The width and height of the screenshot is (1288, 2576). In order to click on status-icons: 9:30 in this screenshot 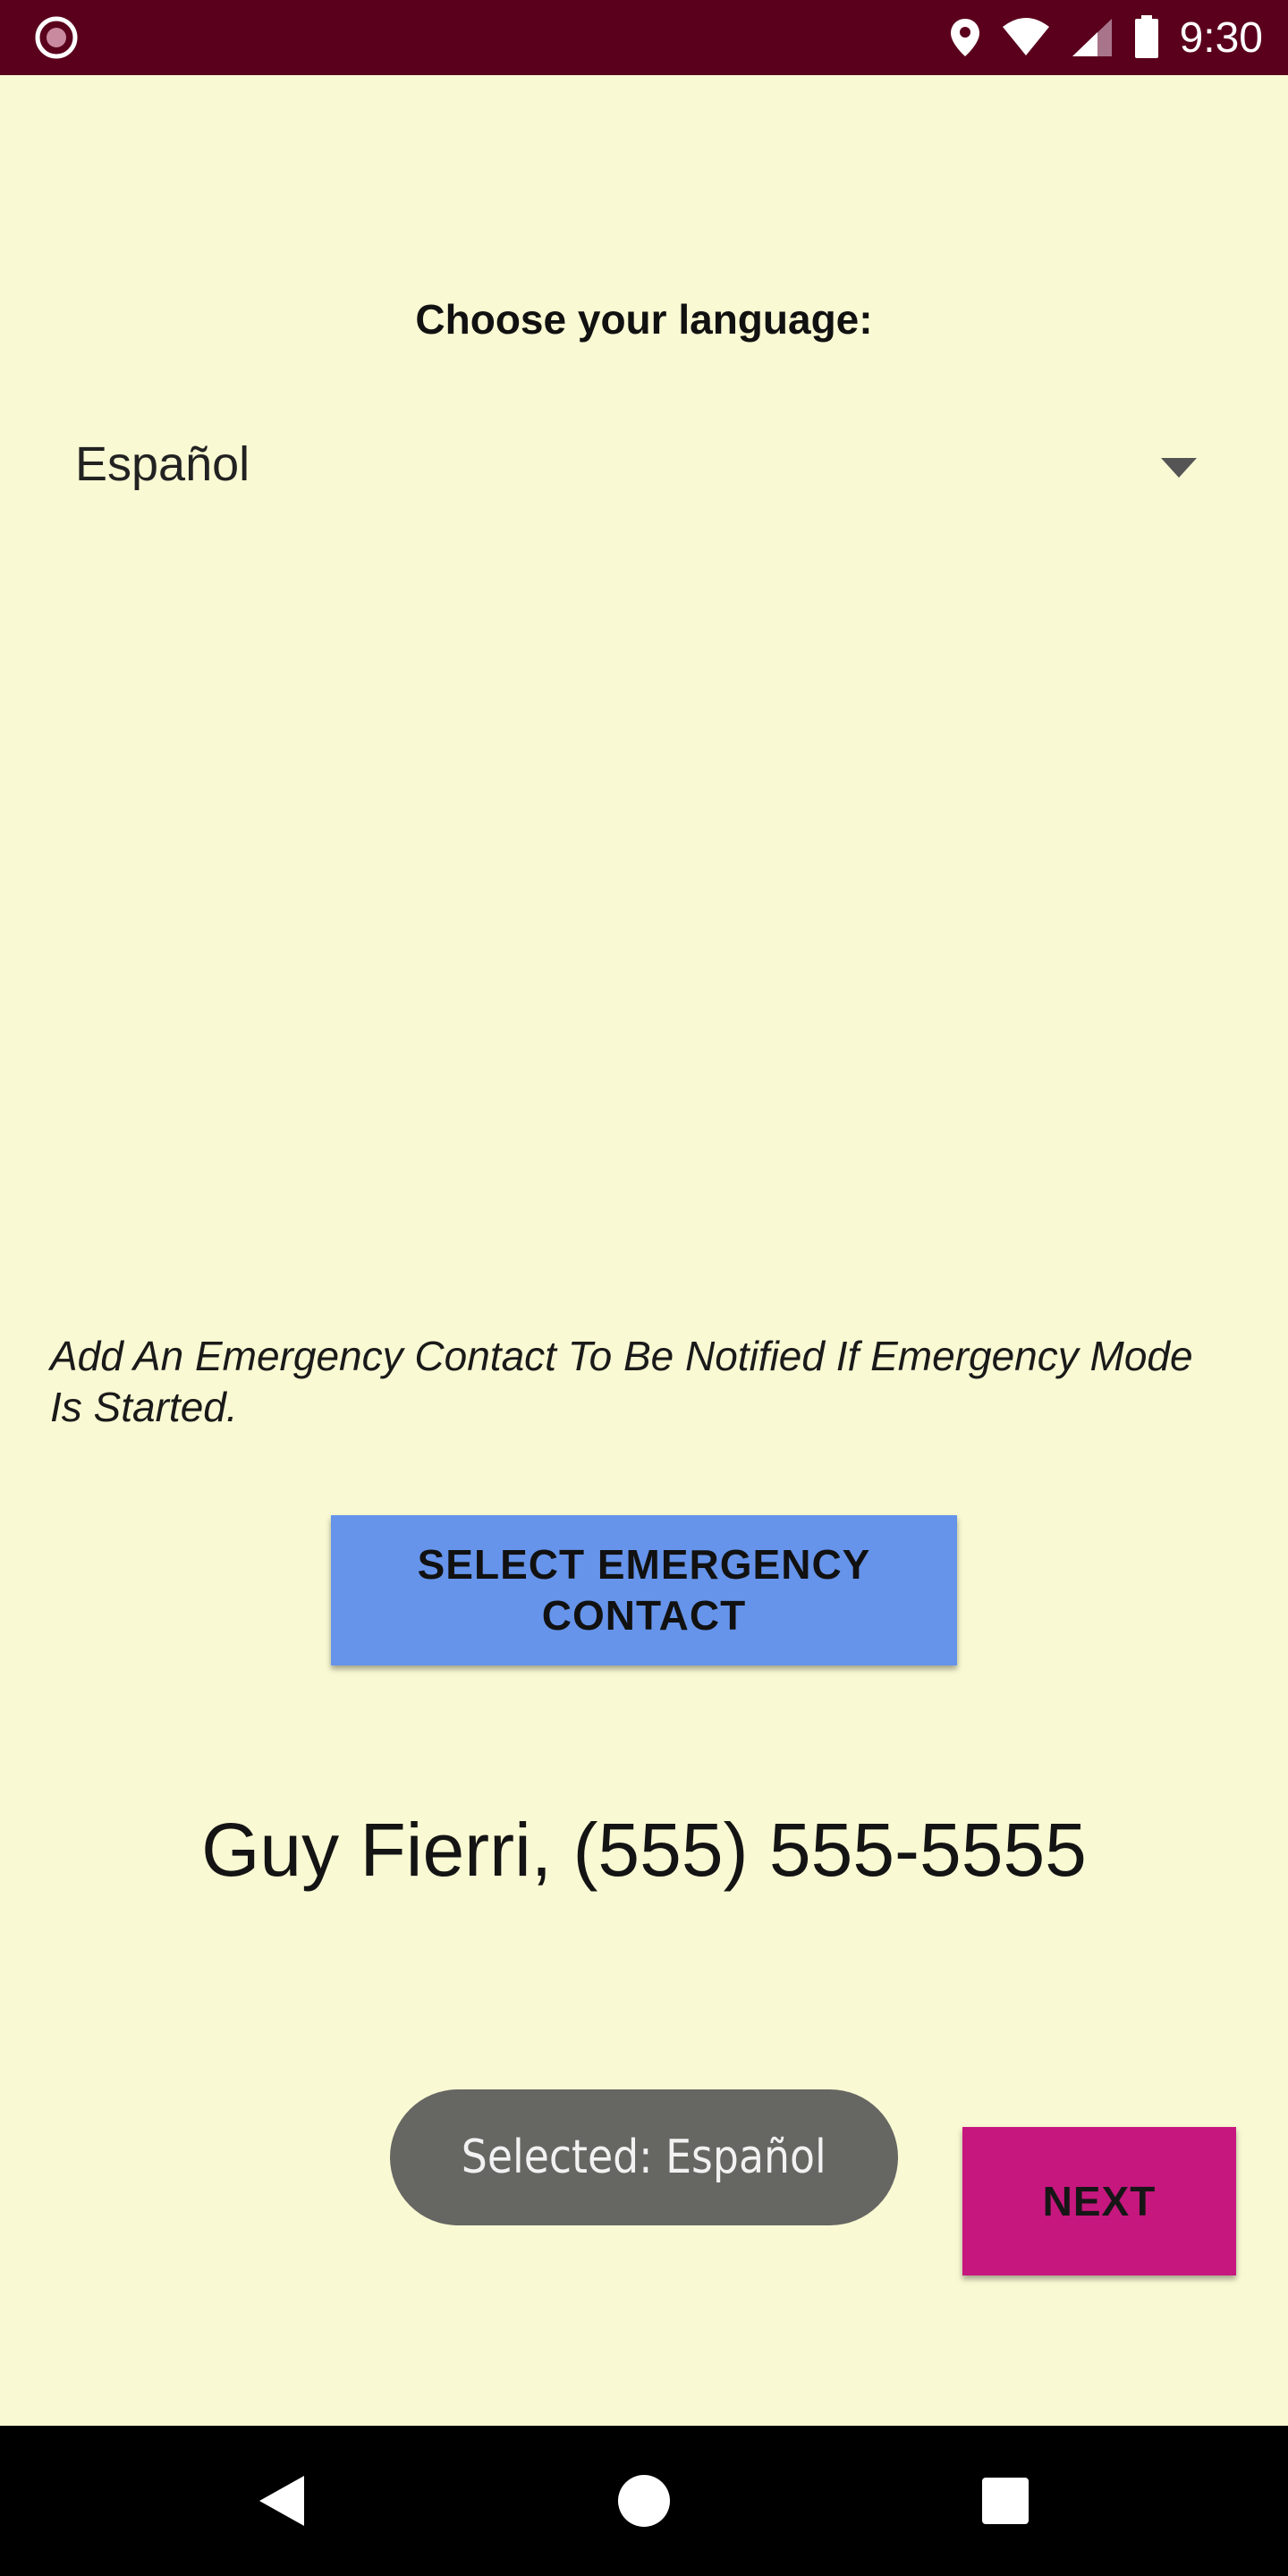, I will do `click(1106, 37)`.